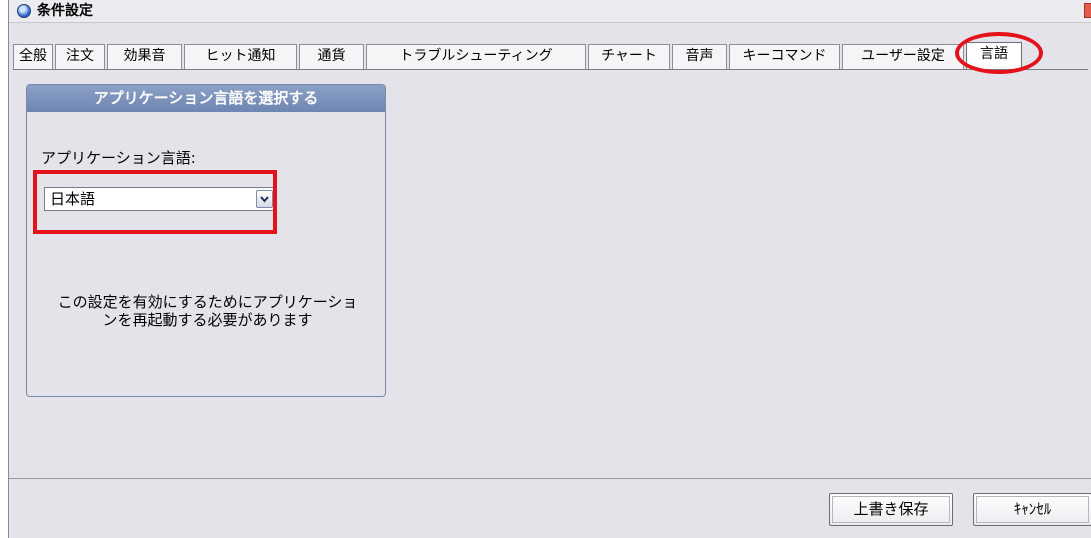  Describe the element at coordinates (550, 69) in the screenshot. I see `tab-strip-divider` at that location.